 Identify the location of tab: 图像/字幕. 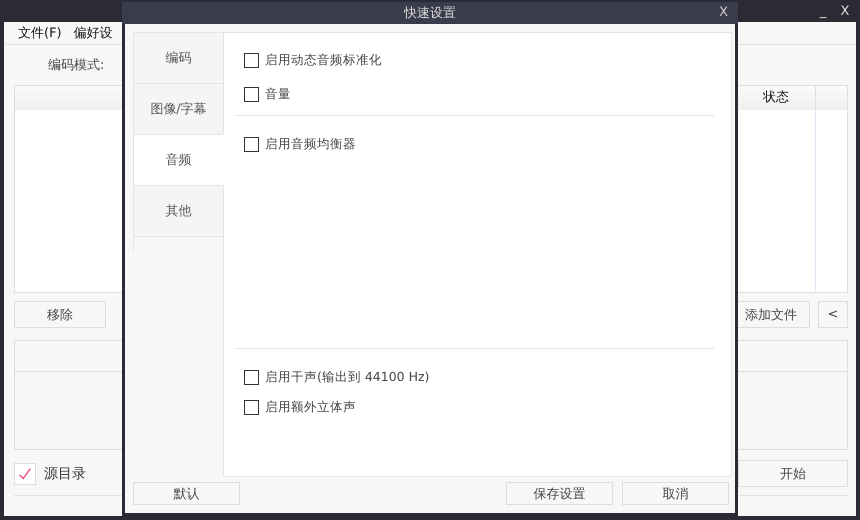
(178, 108).